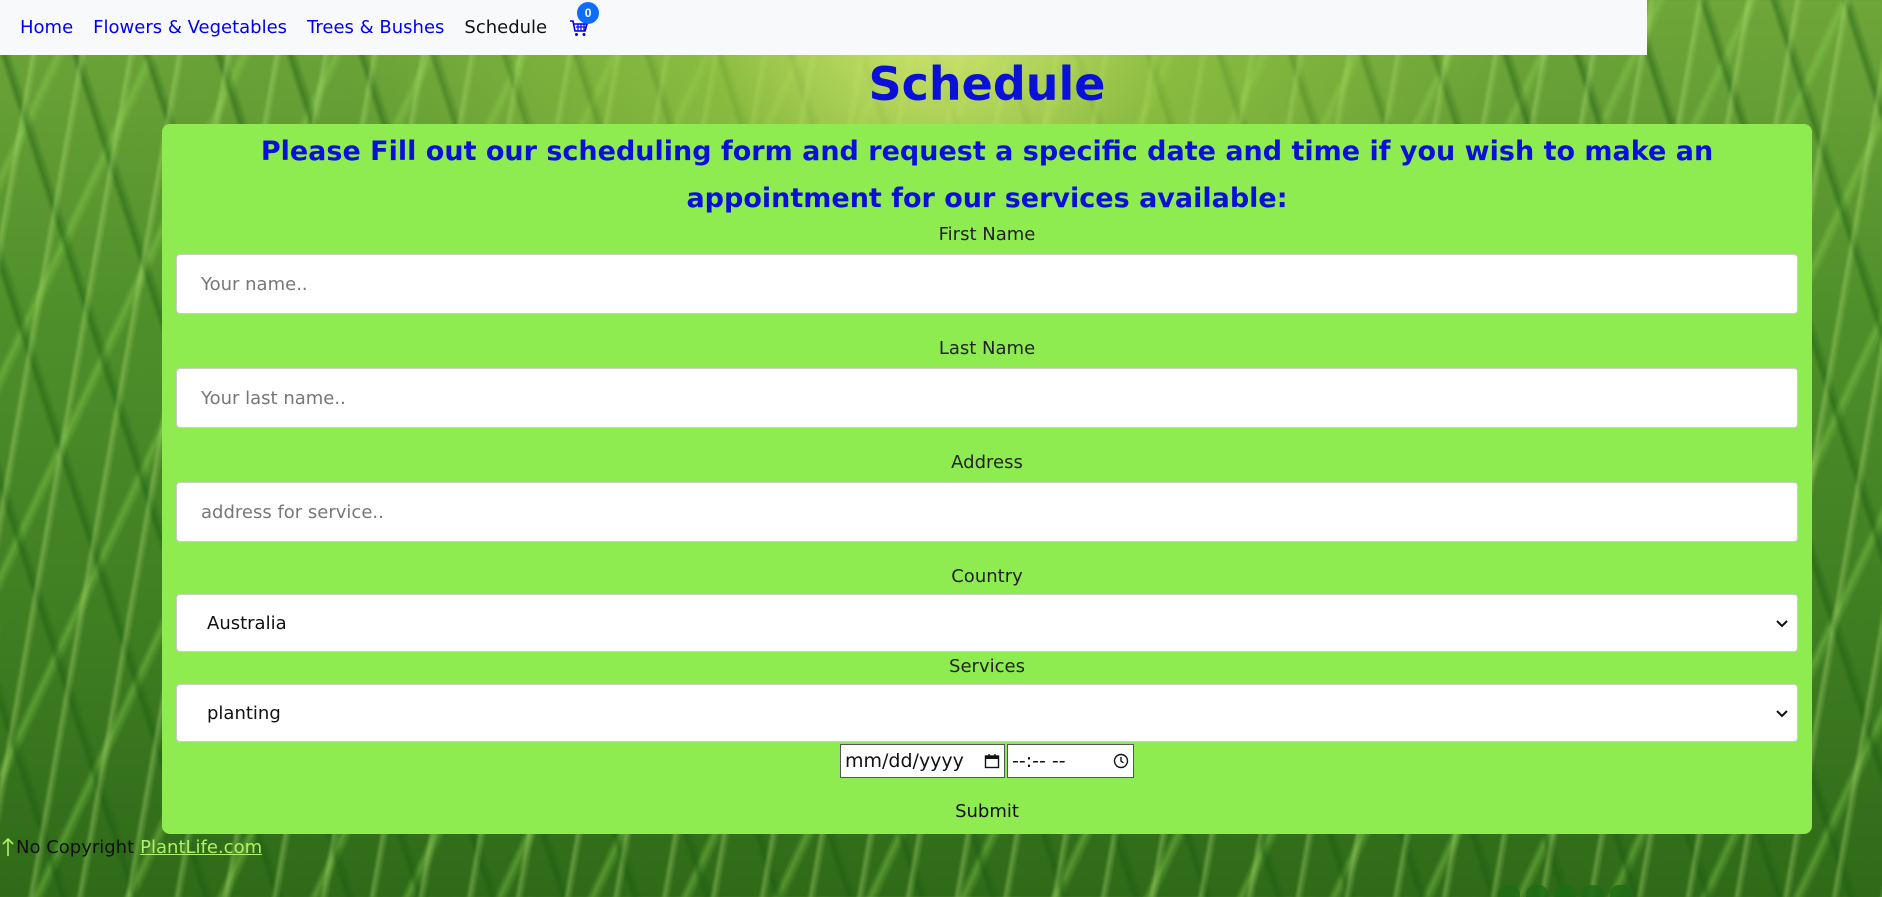 This screenshot has height=897, width=1882. What do you see at coordinates (987, 811) in the screenshot?
I see `submit-button: Submit` at bounding box center [987, 811].